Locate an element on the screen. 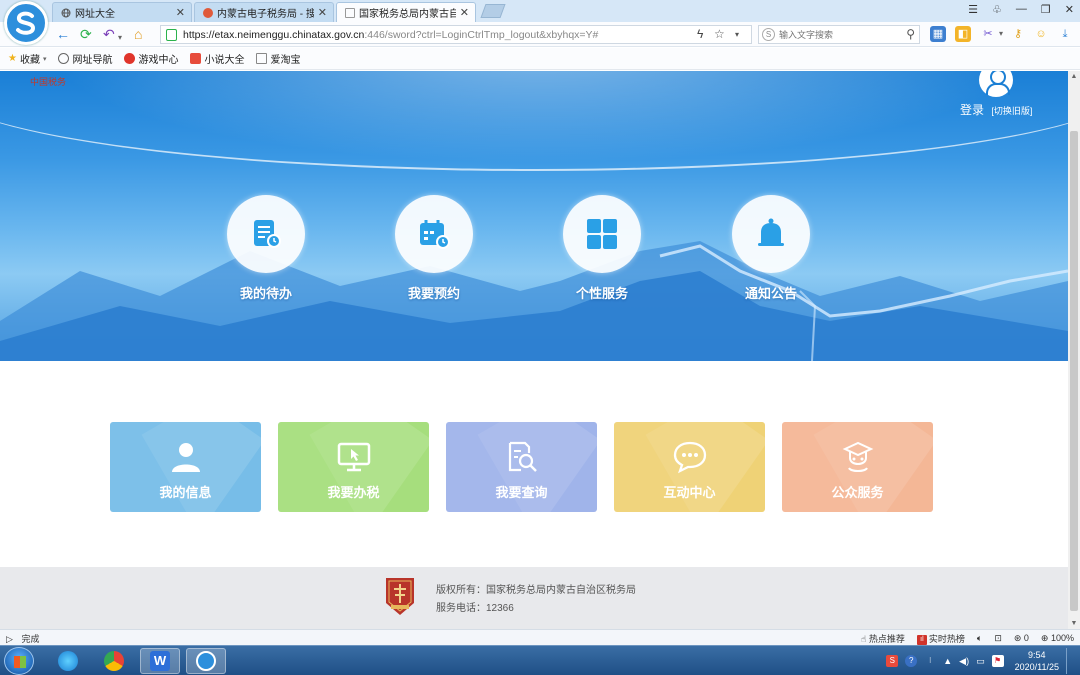 This screenshot has width=1080, height=675. personal-service-circle is located at coordinates (602, 234).